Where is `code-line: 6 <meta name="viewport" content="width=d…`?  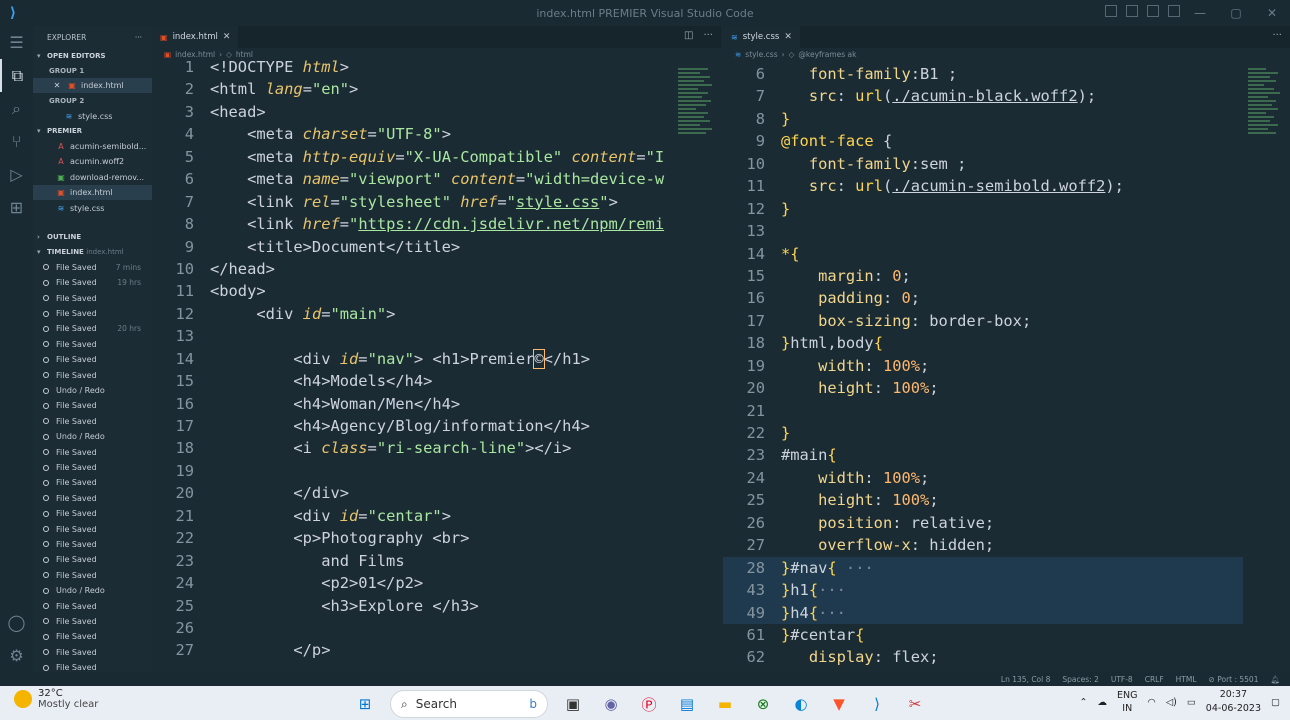 code-line: 6 <meta name="viewport" content="width=d… is located at coordinates (408, 179).